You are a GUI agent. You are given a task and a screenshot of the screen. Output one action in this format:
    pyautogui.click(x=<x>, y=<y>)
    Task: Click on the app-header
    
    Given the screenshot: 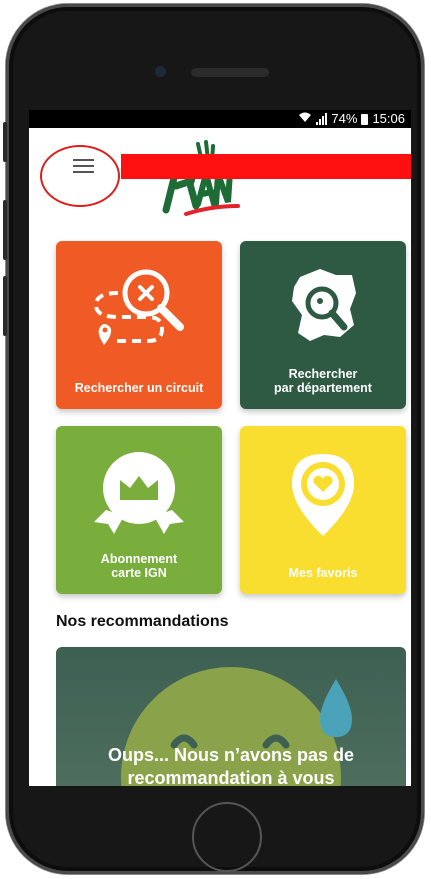 What is the action you would take?
    pyautogui.click(x=220, y=176)
    